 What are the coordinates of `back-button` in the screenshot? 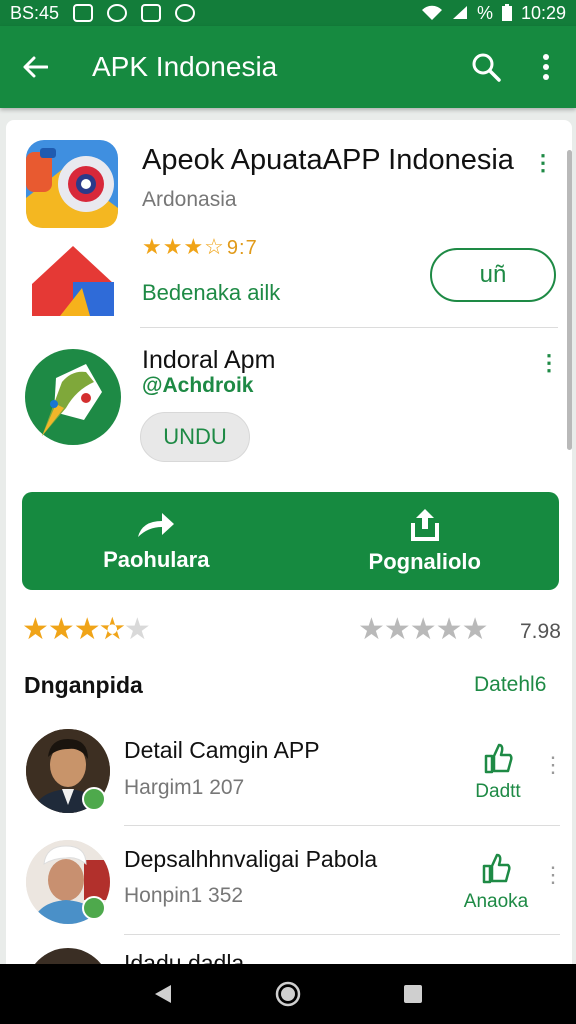 It's located at (35, 67).